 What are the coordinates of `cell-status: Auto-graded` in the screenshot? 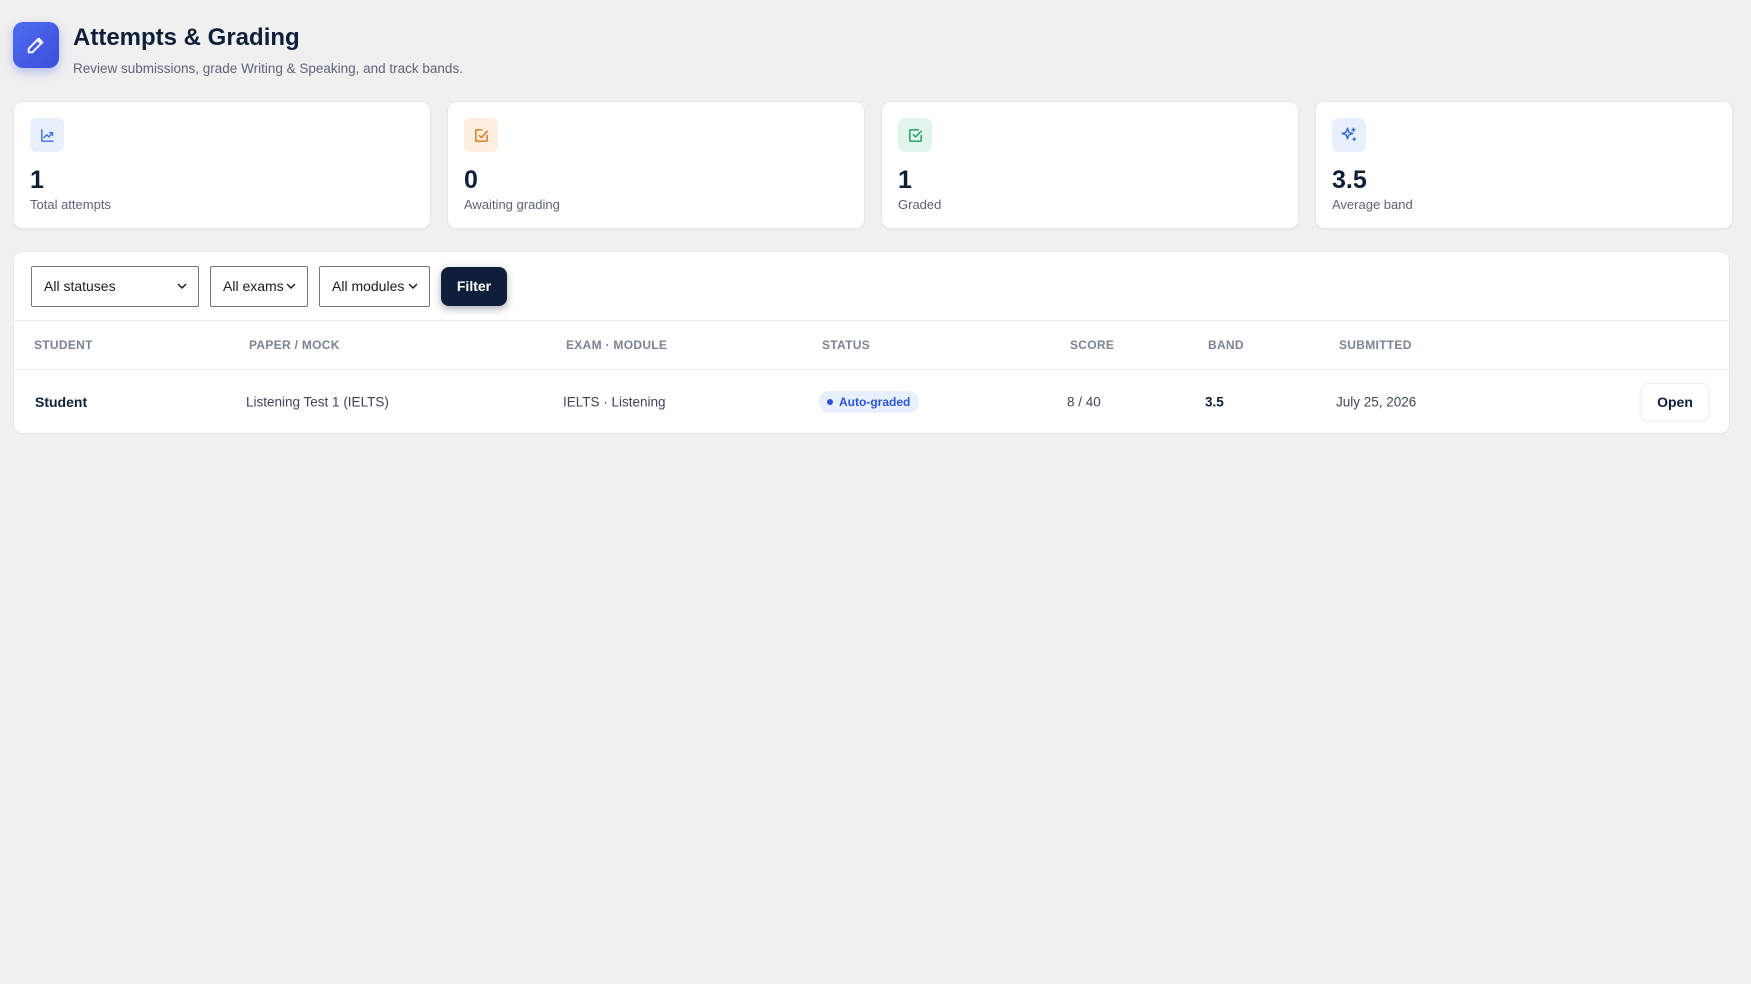 It's located at (869, 401).